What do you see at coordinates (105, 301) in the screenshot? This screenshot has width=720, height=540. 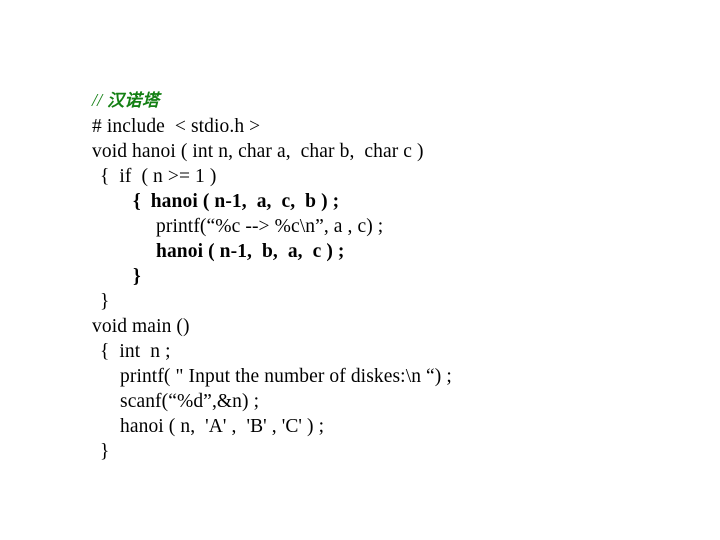 I see `code-line-close-brace-hanoi: }` at bounding box center [105, 301].